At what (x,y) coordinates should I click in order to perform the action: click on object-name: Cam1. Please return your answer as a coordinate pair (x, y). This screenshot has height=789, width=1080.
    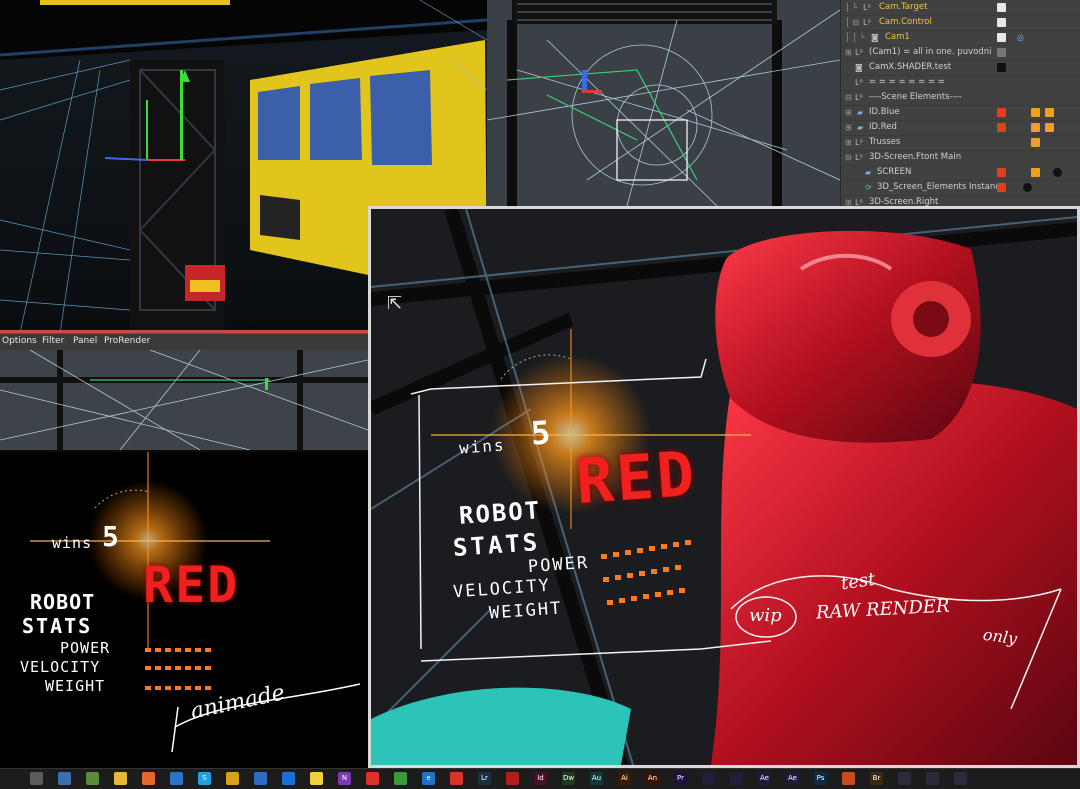
    Looking at the image, I should click on (897, 37).